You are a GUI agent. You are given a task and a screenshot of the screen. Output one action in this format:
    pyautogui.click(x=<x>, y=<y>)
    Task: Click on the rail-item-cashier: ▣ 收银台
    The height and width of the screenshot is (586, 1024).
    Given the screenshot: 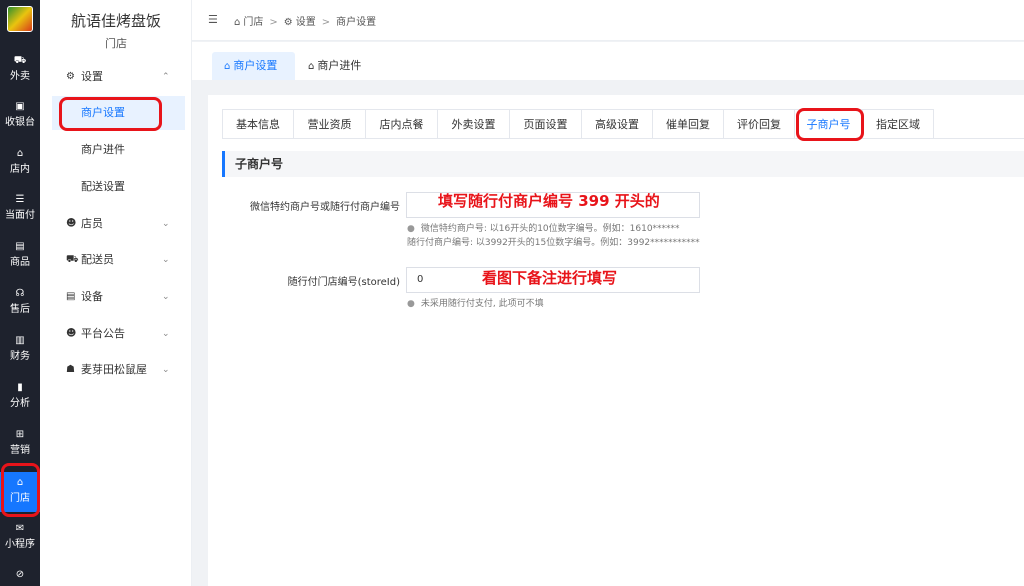 What is the action you would take?
    pyautogui.click(x=20, y=116)
    